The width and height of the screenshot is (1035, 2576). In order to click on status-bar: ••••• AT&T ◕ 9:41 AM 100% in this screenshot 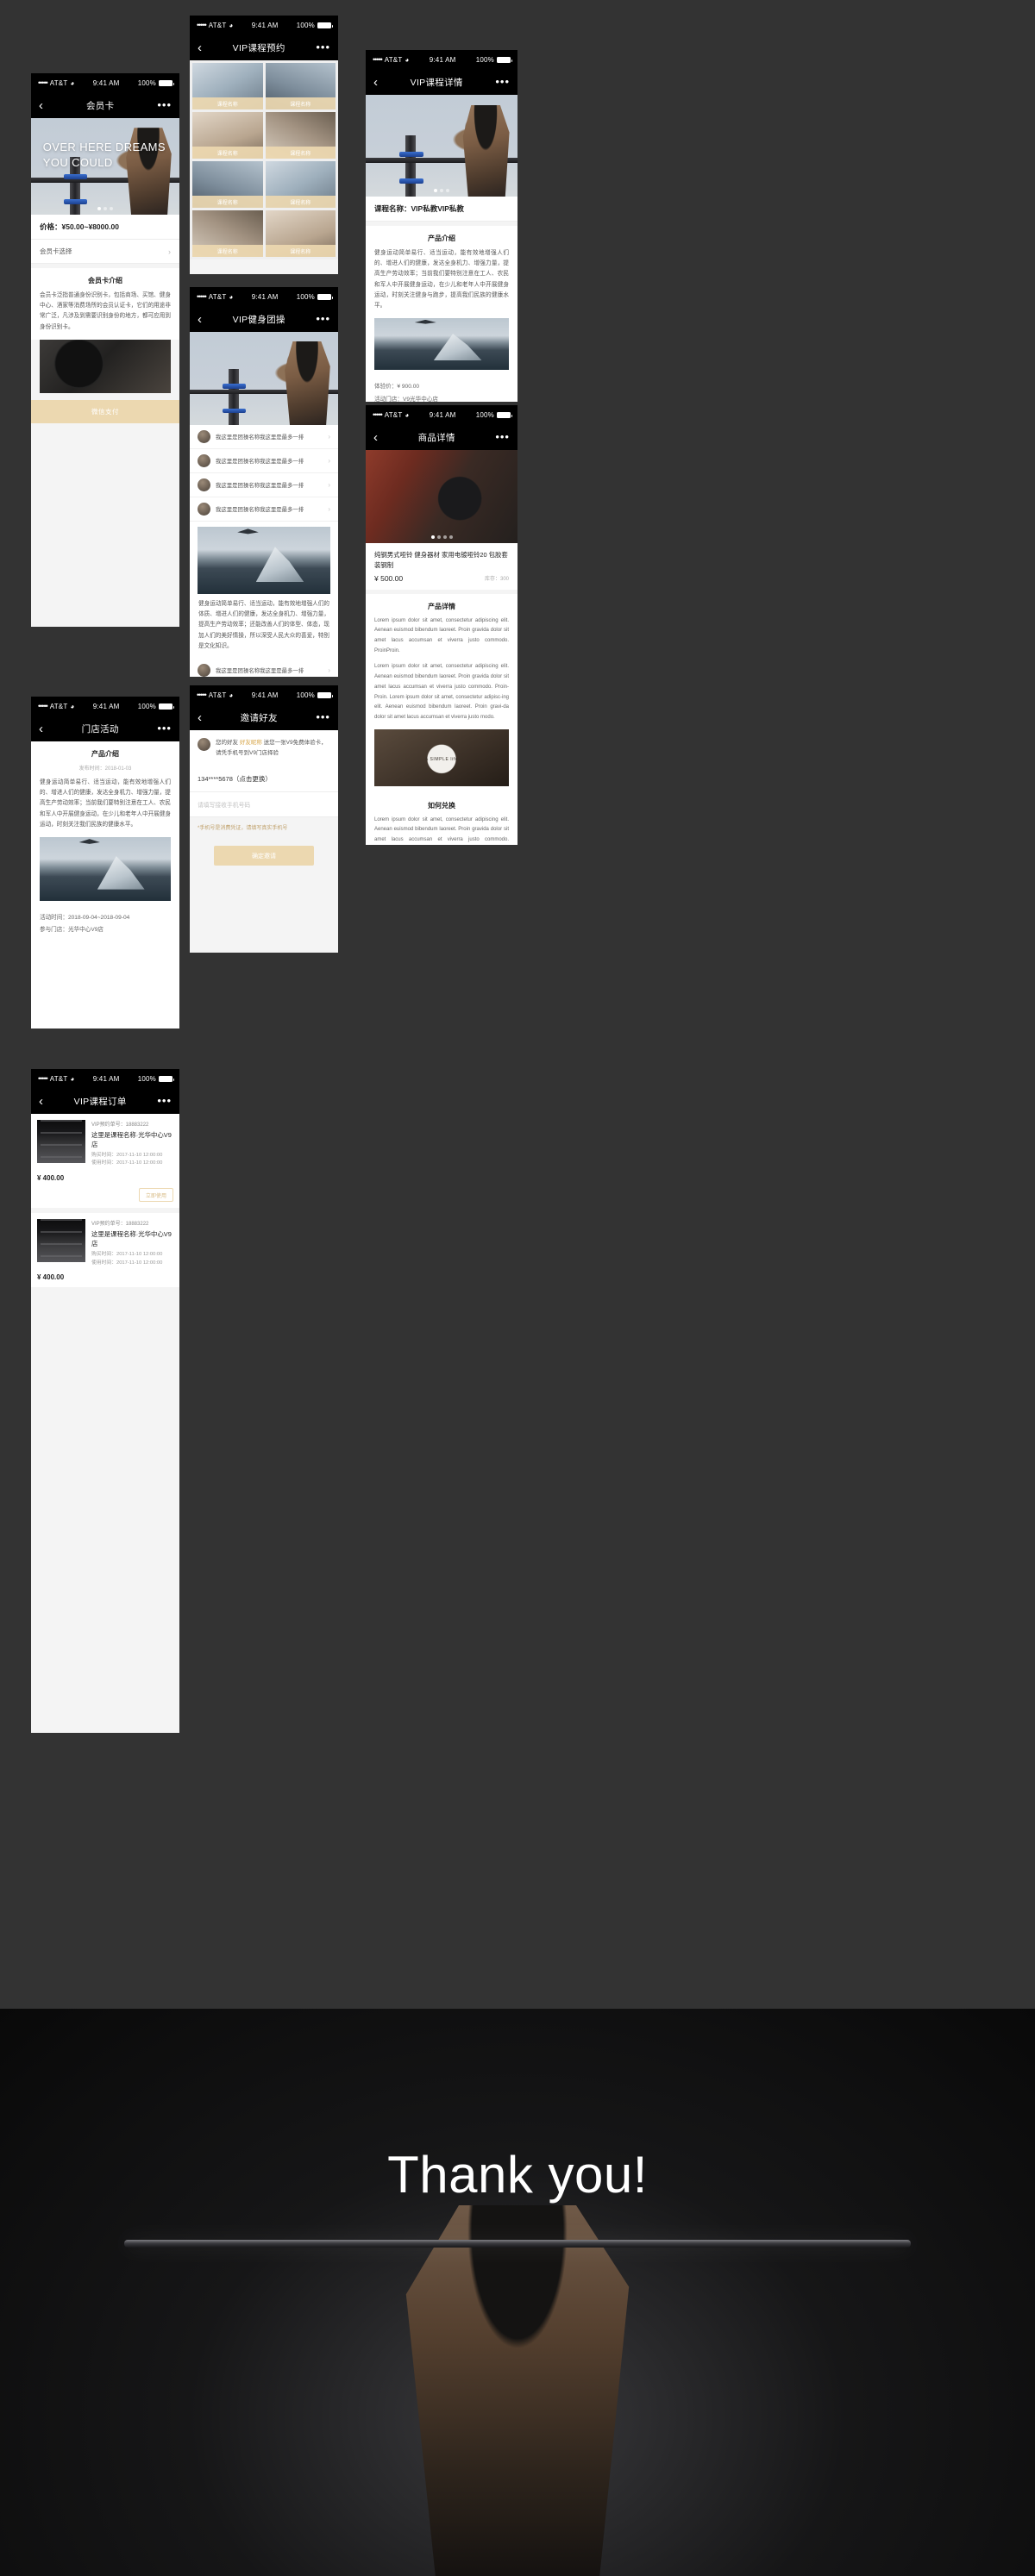, I will do `click(105, 706)`.